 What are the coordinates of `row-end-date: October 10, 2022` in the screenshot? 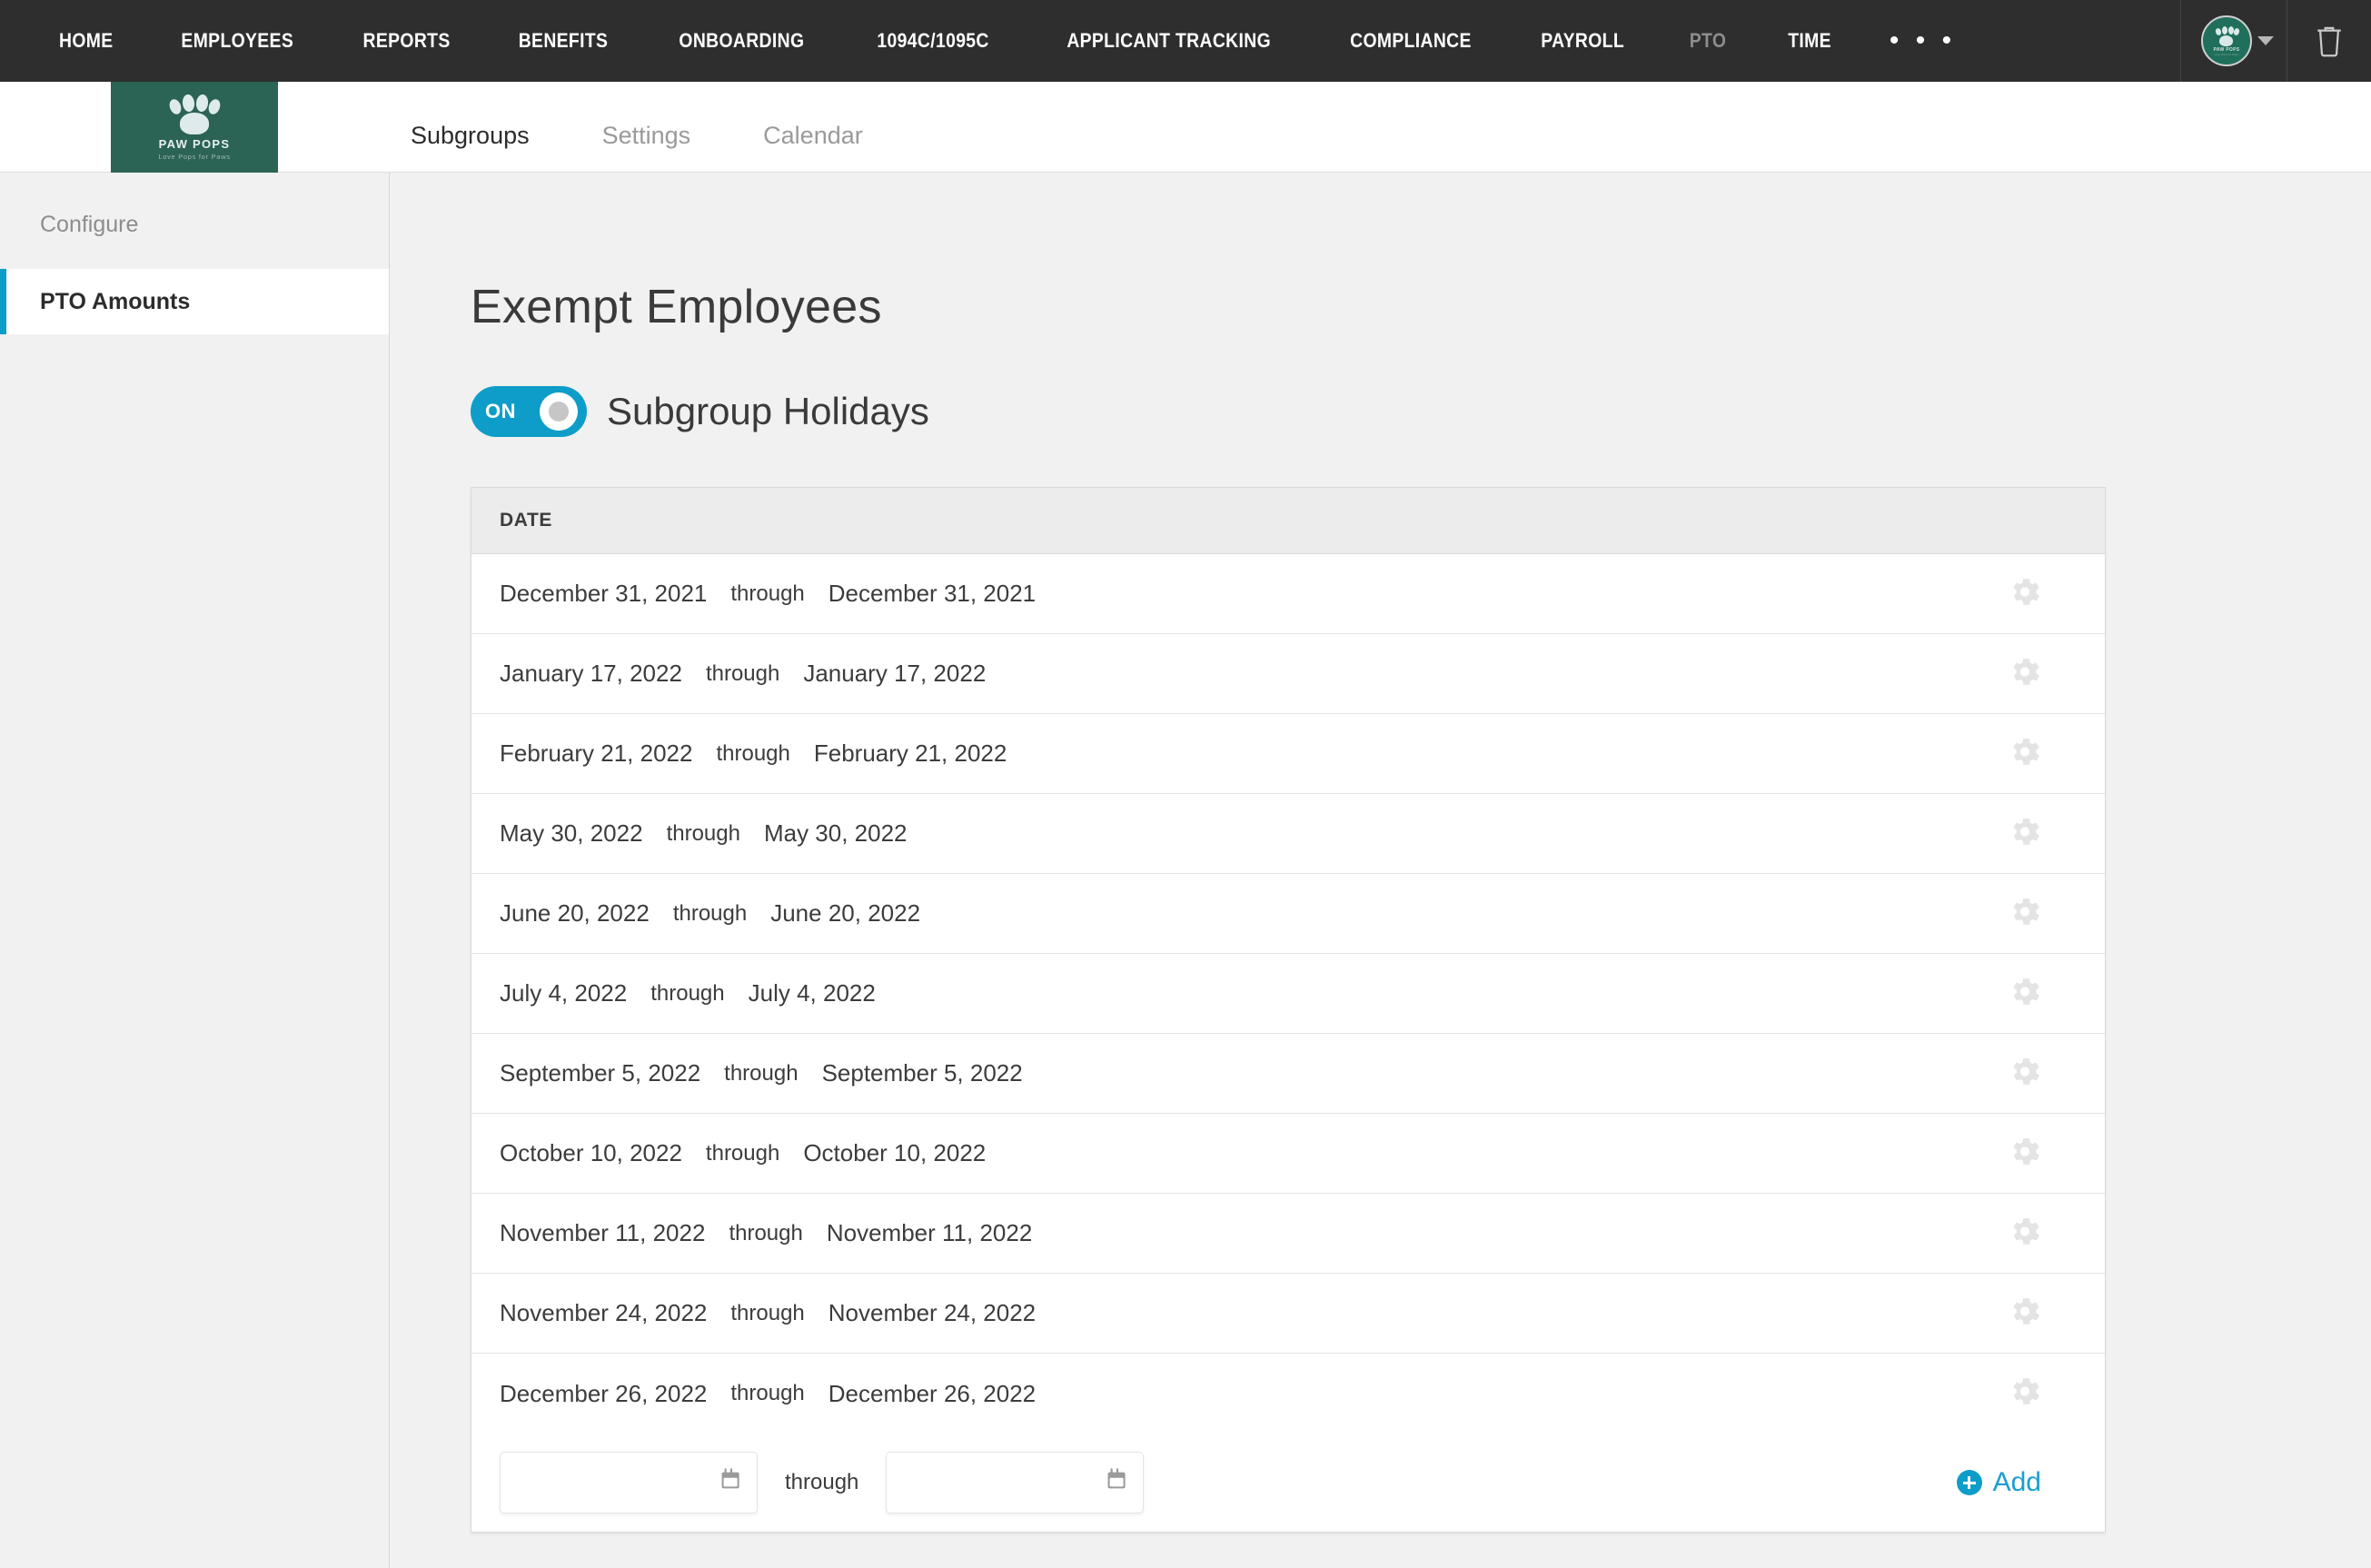 It's located at (895, 1152).